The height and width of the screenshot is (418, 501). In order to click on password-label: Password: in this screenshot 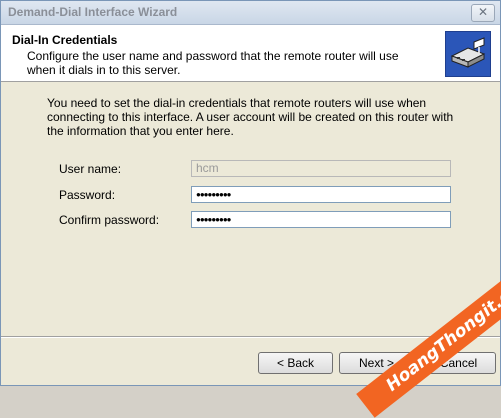, I will do `click(87, 195)`.